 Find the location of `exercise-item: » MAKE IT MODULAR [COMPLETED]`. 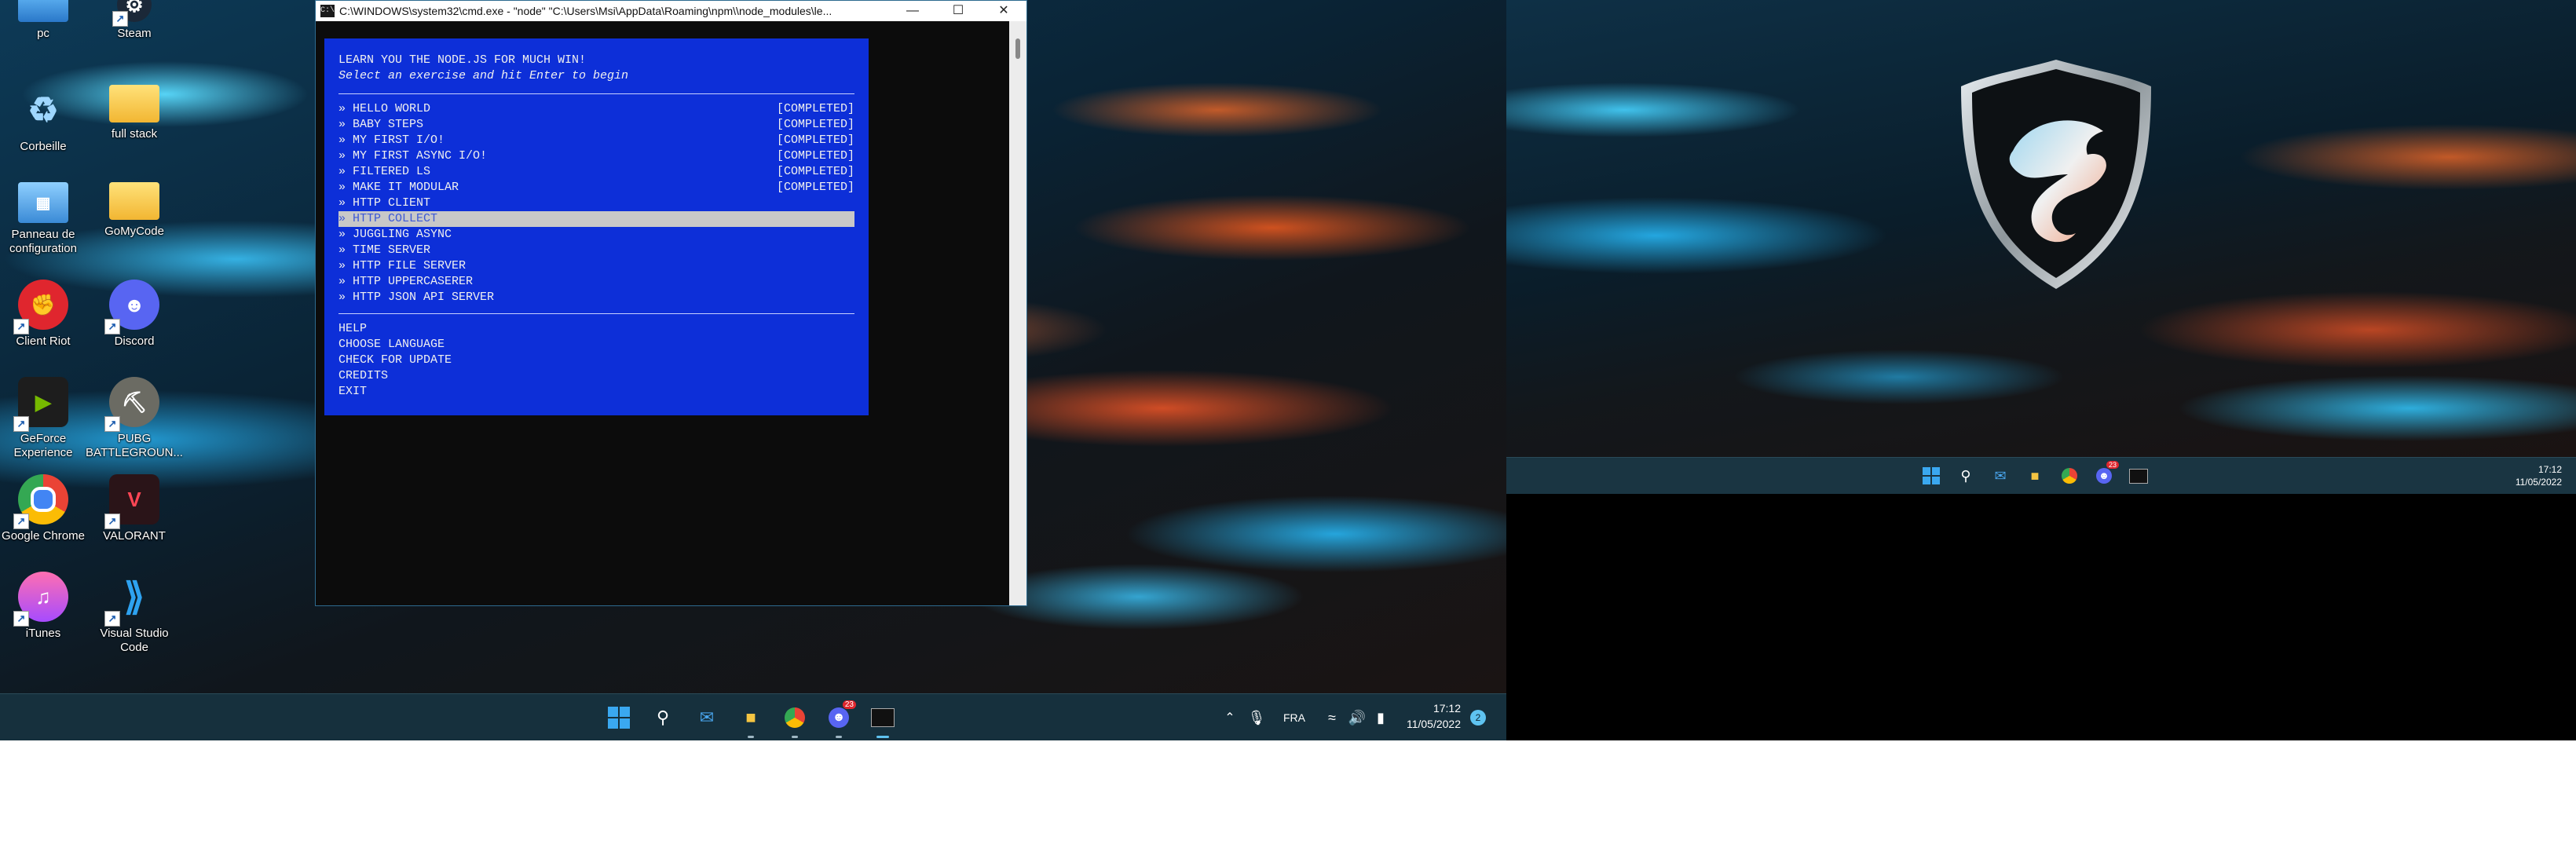

exercise-item: » MAKE IT MODULAR [COMPLETED] is located at coordinates (596, 188).